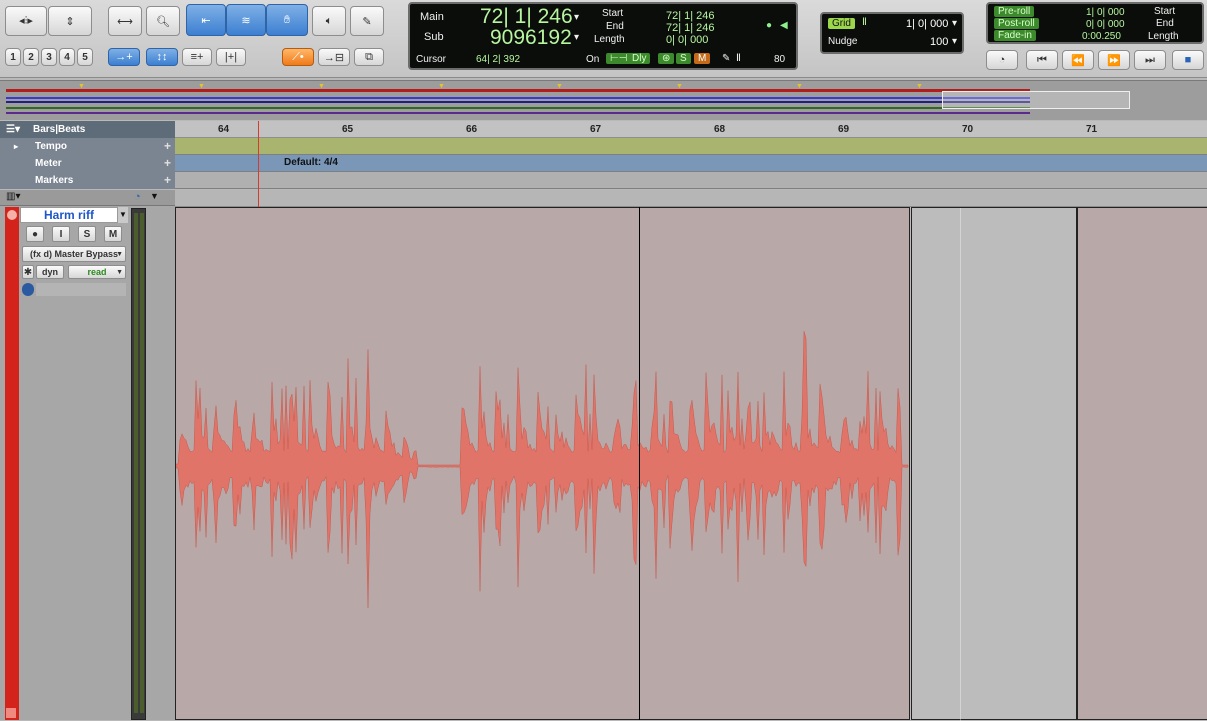  I want to click on track-view-menu-icon: ▥▾, so click(13, 196).